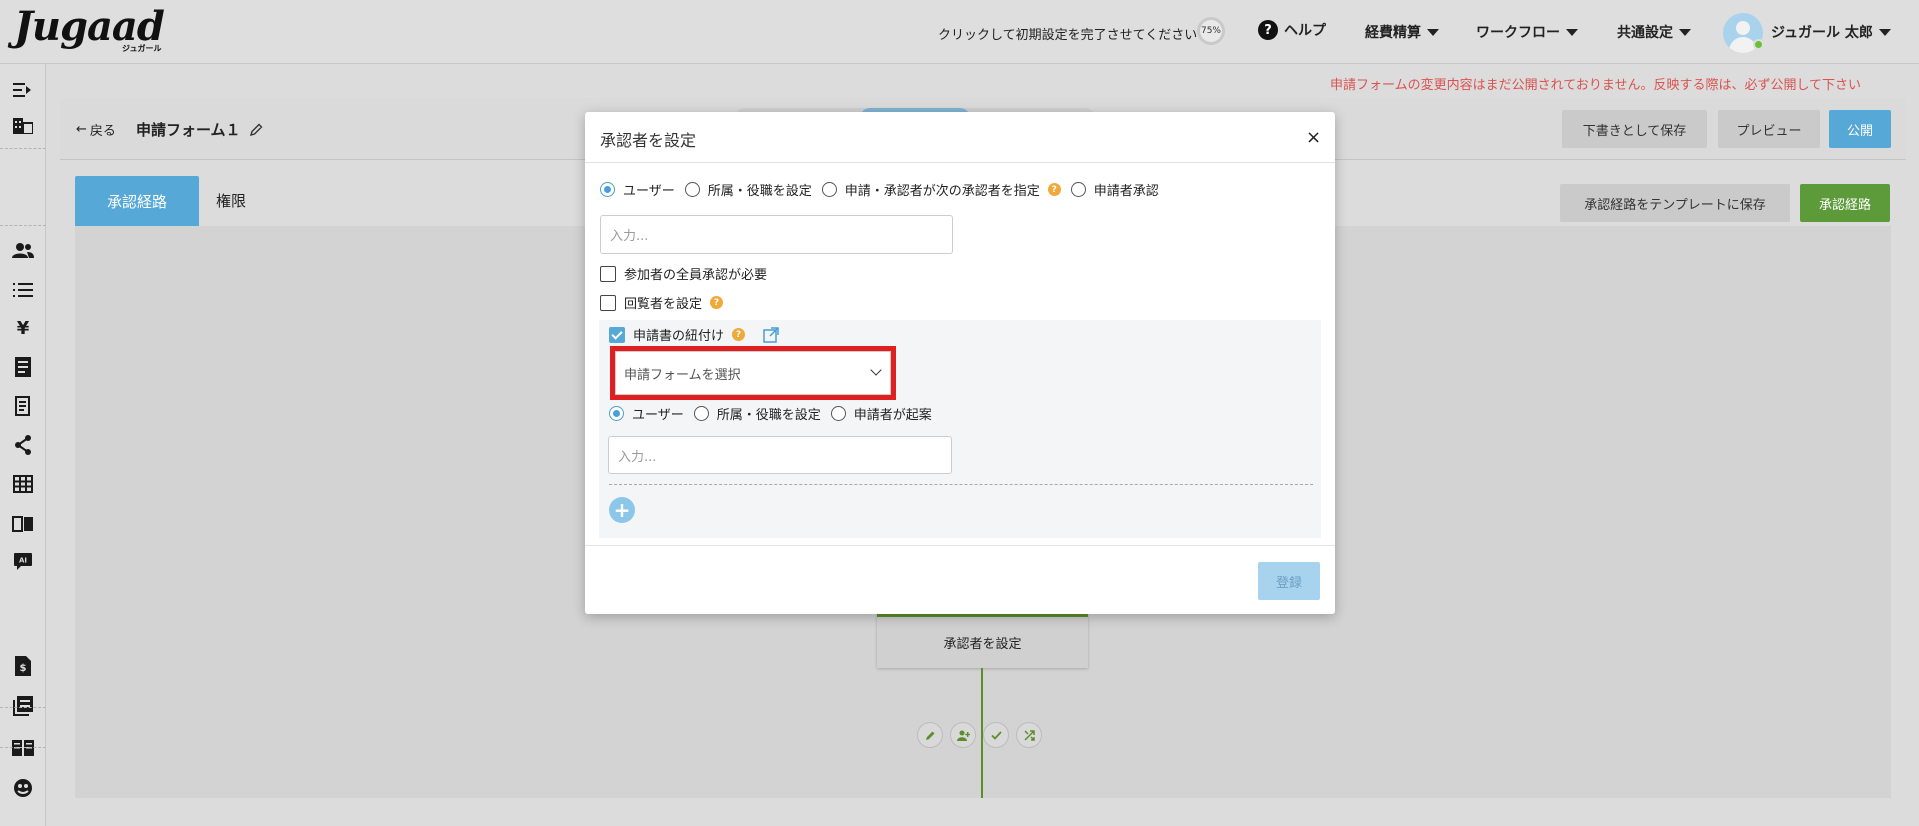 The image size is (1919, 826). What do you see at coordinates (23, 367) in the screenshot?
I see `document-icon` at bounding box center [23, 367].